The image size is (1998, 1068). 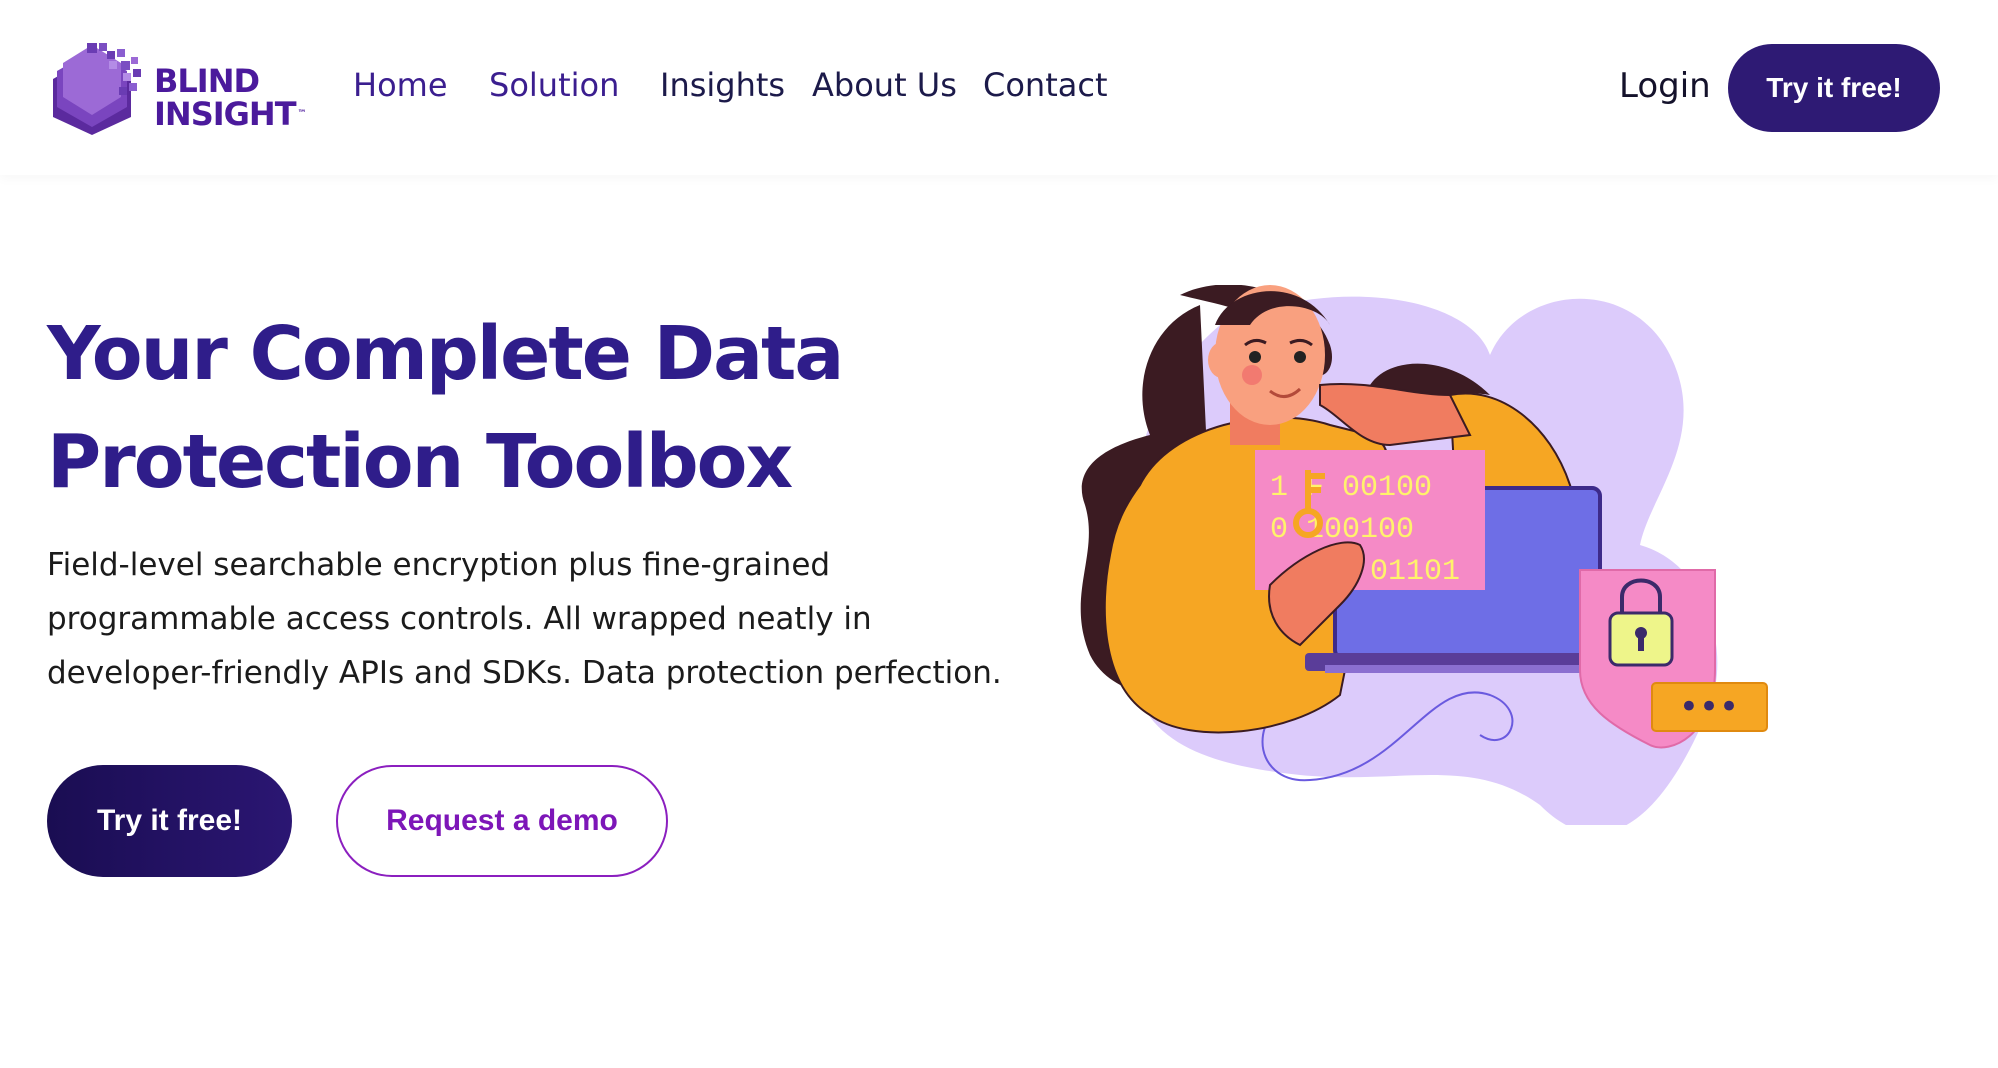 I want to click on request-demo-button: Request a demo, so click(x=502, y=821).